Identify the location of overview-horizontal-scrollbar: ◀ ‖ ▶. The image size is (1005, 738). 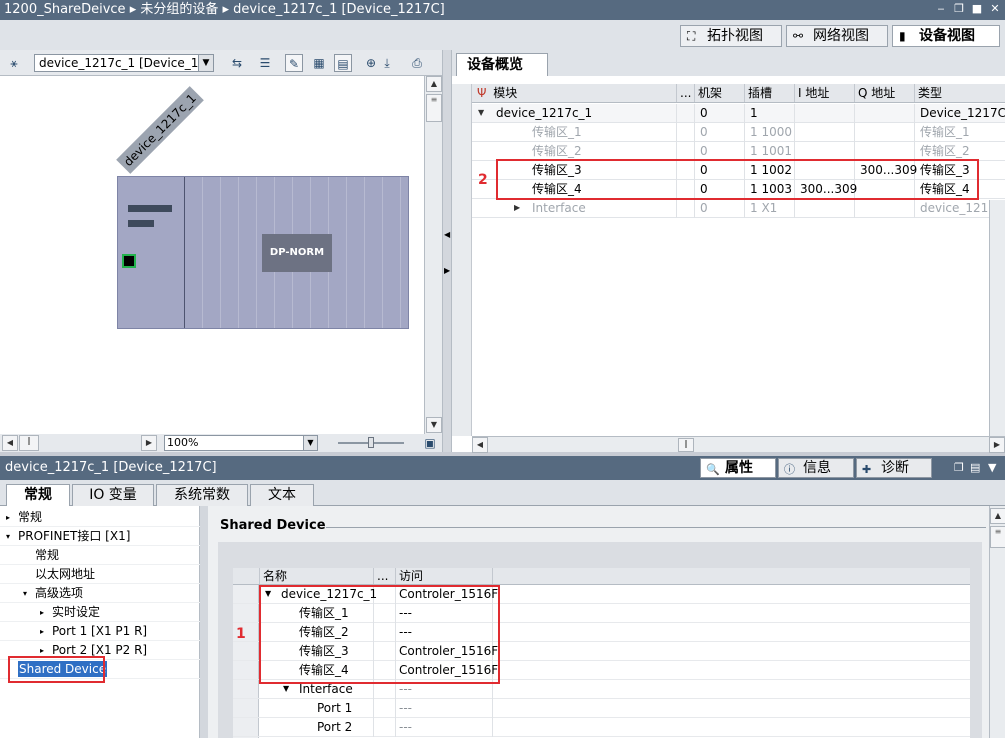
(738, 444).